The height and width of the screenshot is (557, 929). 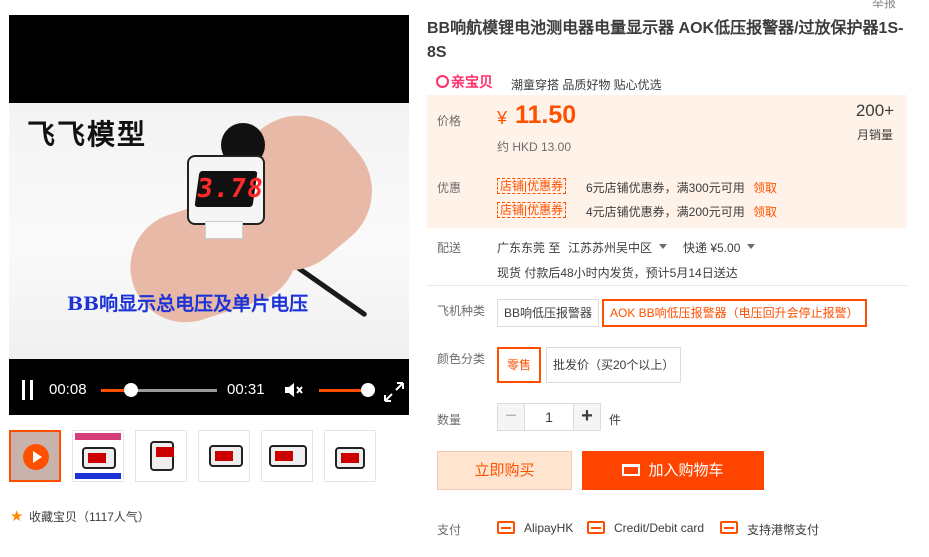 I want to click on monthly-sales-label: 月销量, so click(x=874, y=135).